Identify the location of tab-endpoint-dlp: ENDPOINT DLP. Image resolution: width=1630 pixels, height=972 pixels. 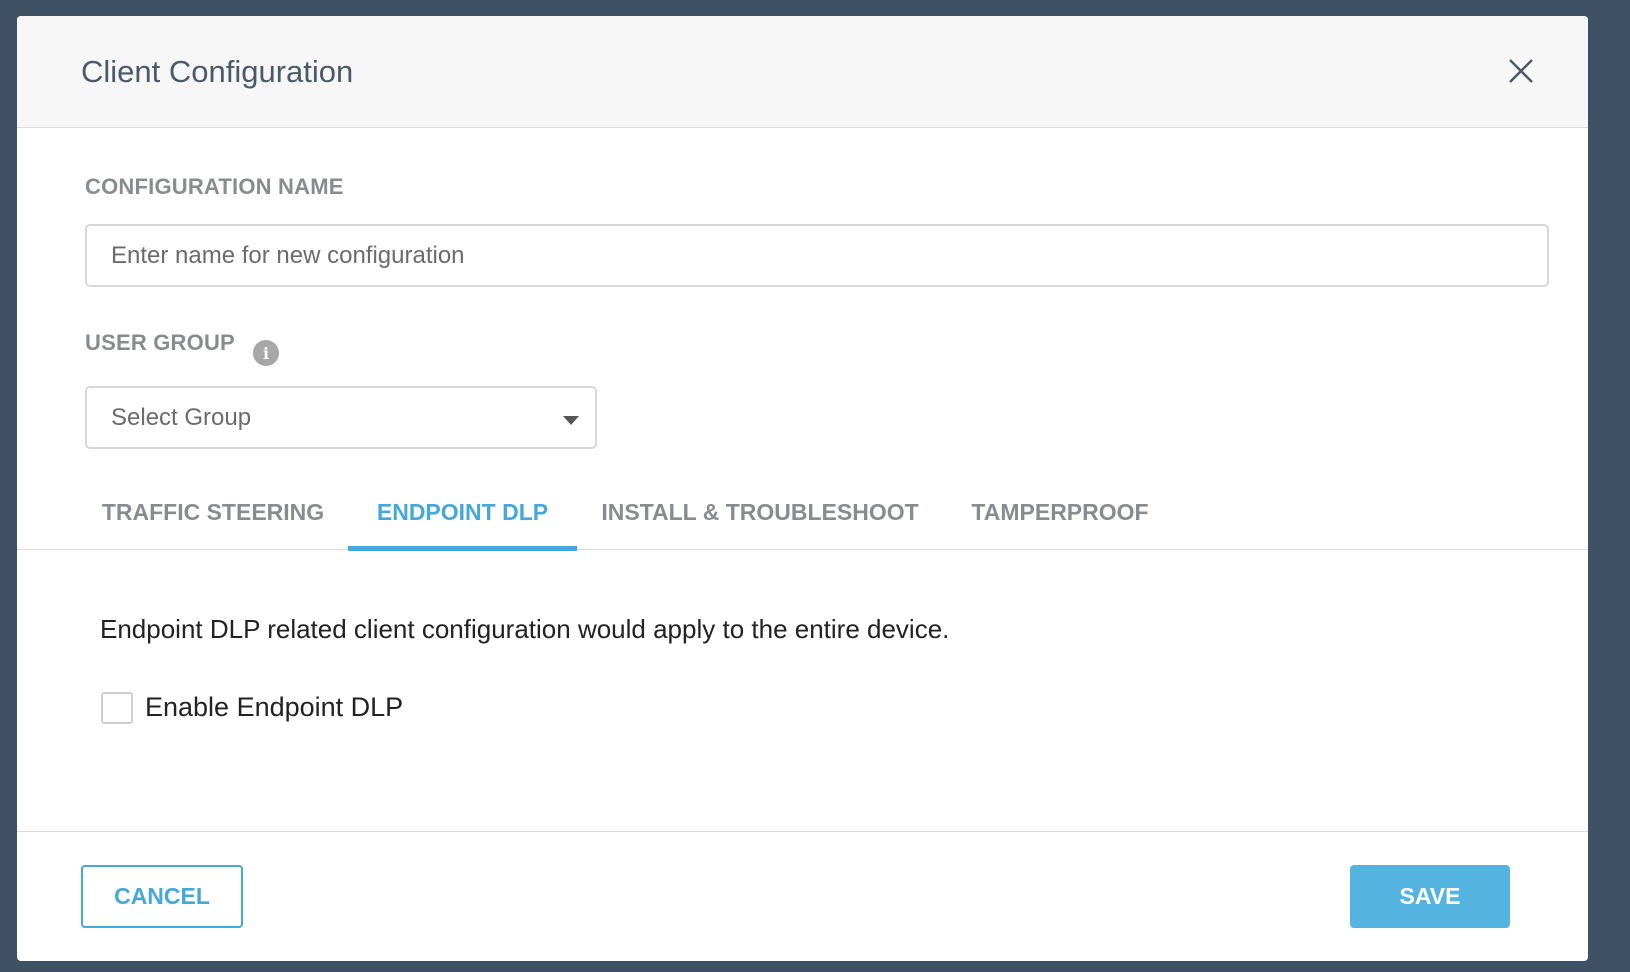
(462, 512).